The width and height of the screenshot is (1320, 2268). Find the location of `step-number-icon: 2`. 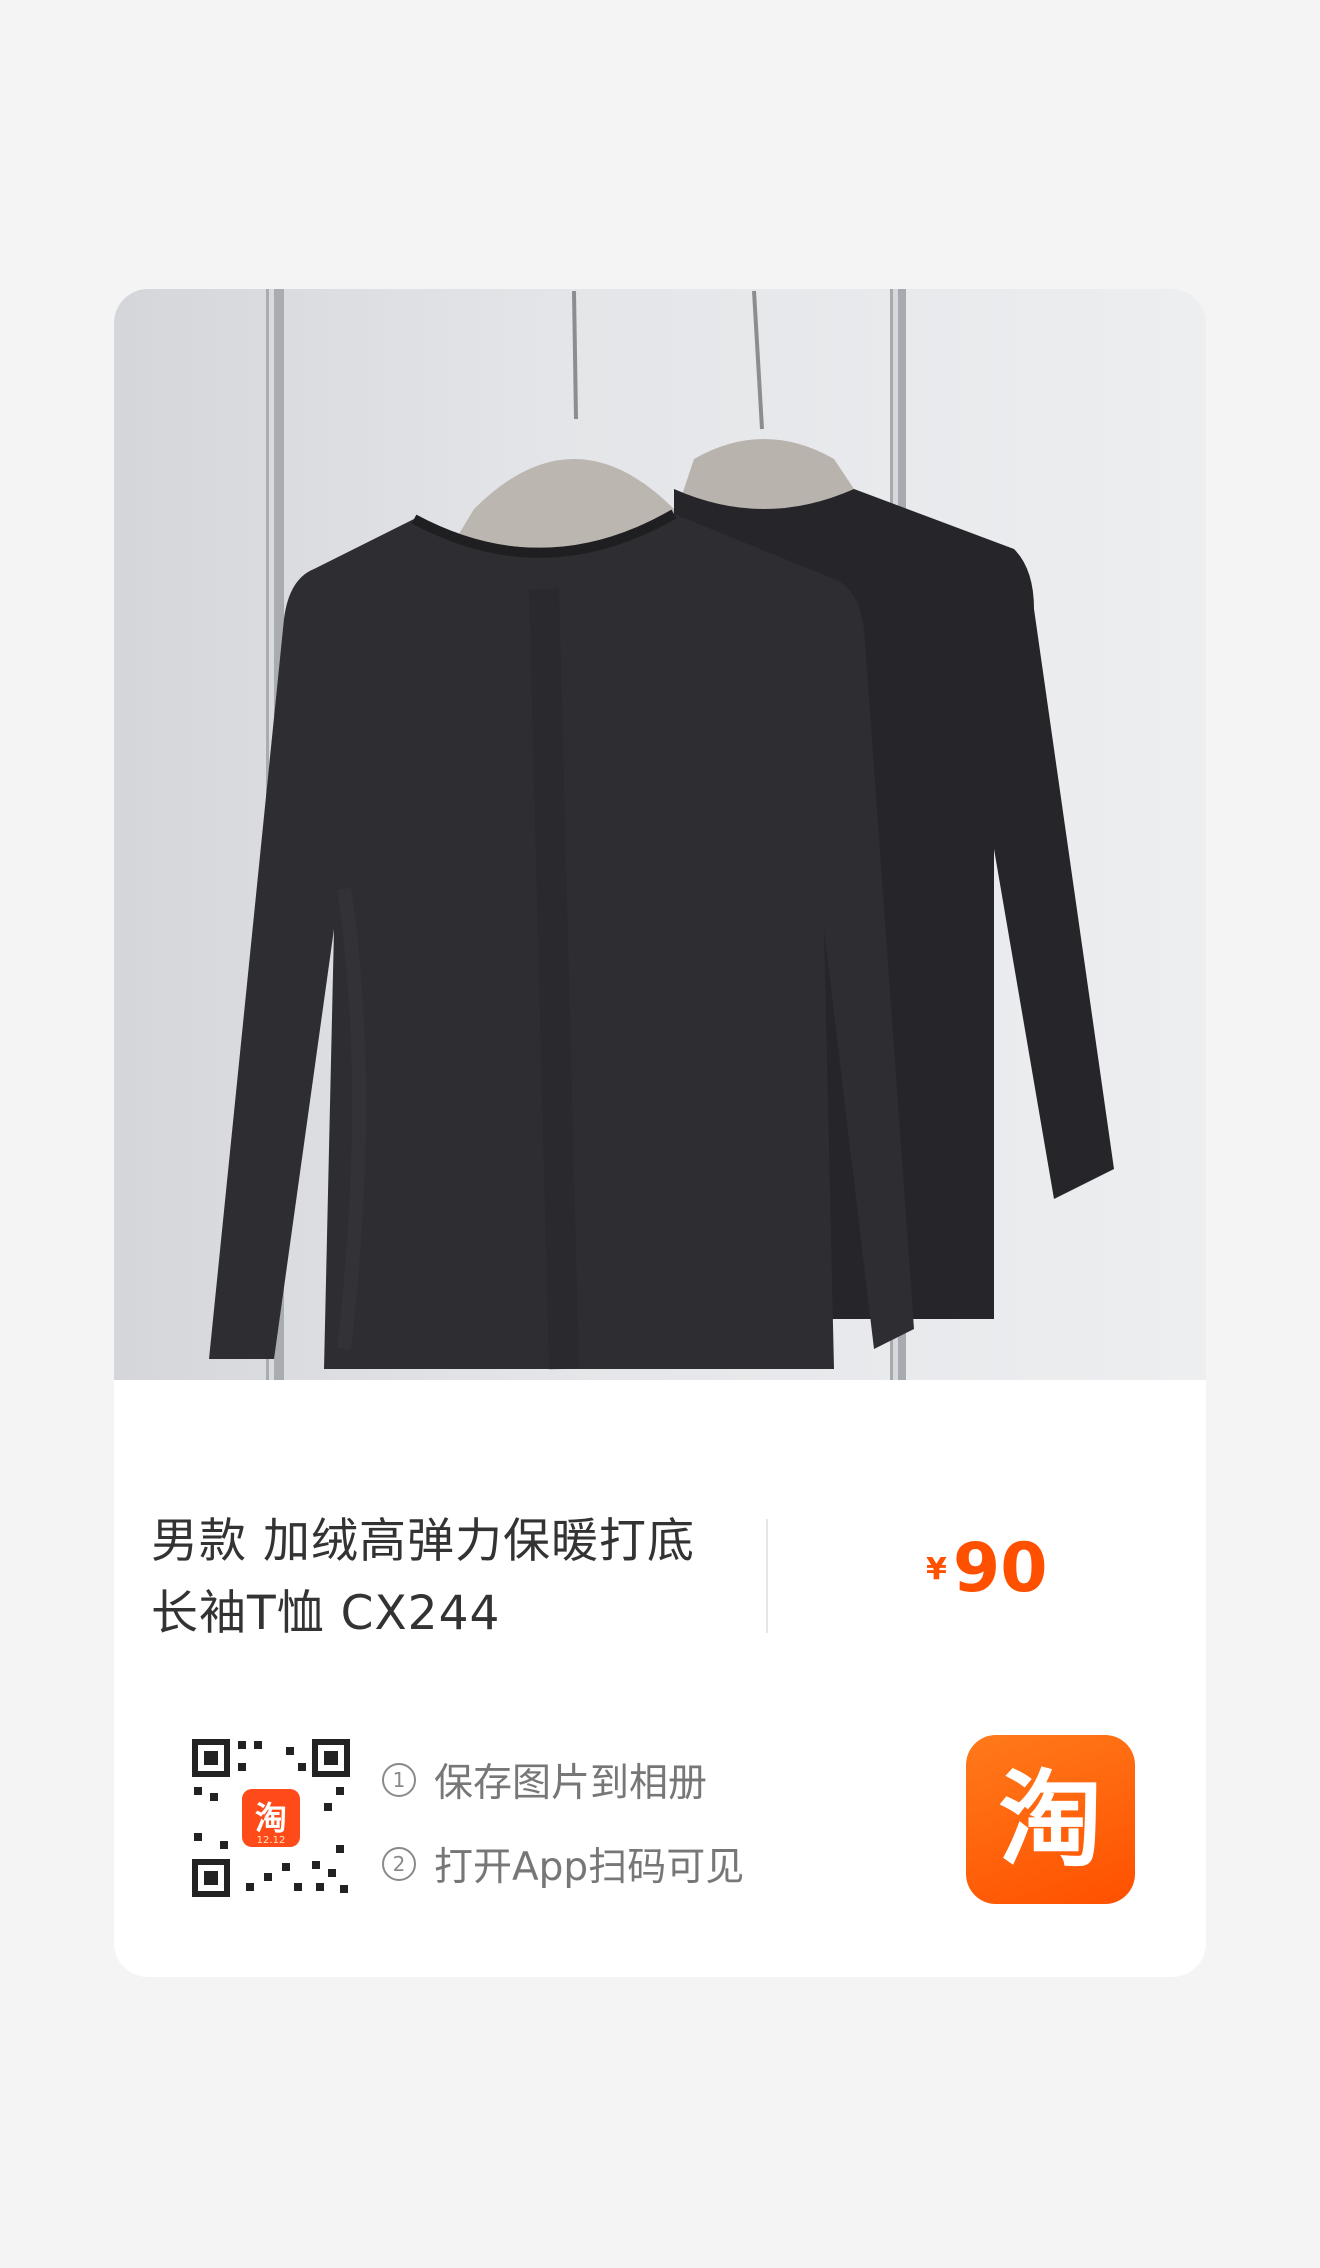

step-number-icon: 2 is located at coordinates (399, 1864).